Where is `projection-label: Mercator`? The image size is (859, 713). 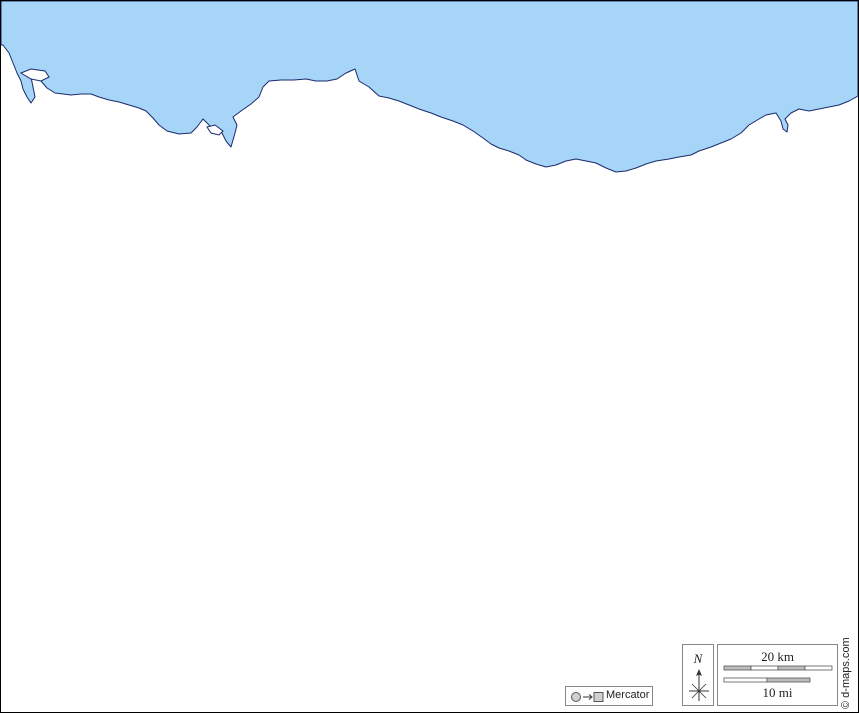
projection-label: Mercator is located at coordinates (628, 695).